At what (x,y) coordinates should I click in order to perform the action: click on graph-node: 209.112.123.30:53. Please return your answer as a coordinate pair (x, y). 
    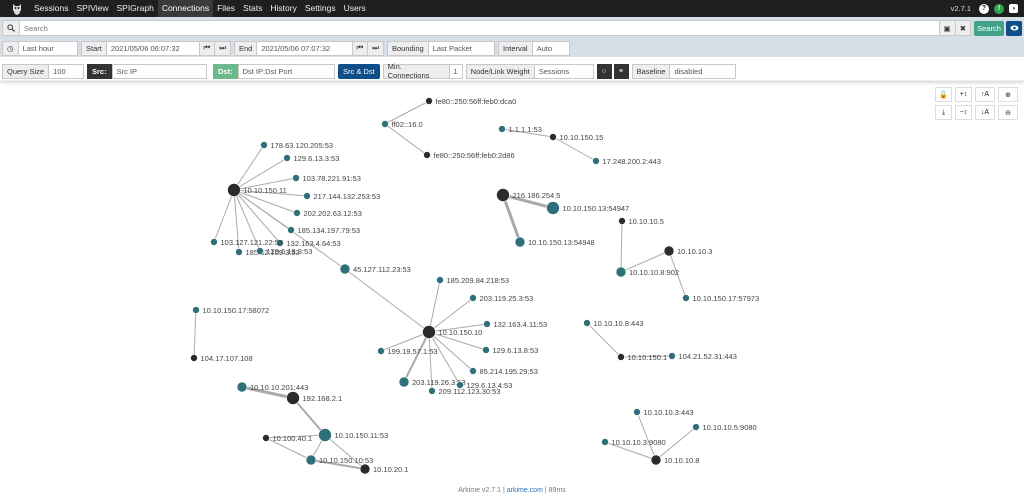
    Looking at the image, I should click on (464, 391).